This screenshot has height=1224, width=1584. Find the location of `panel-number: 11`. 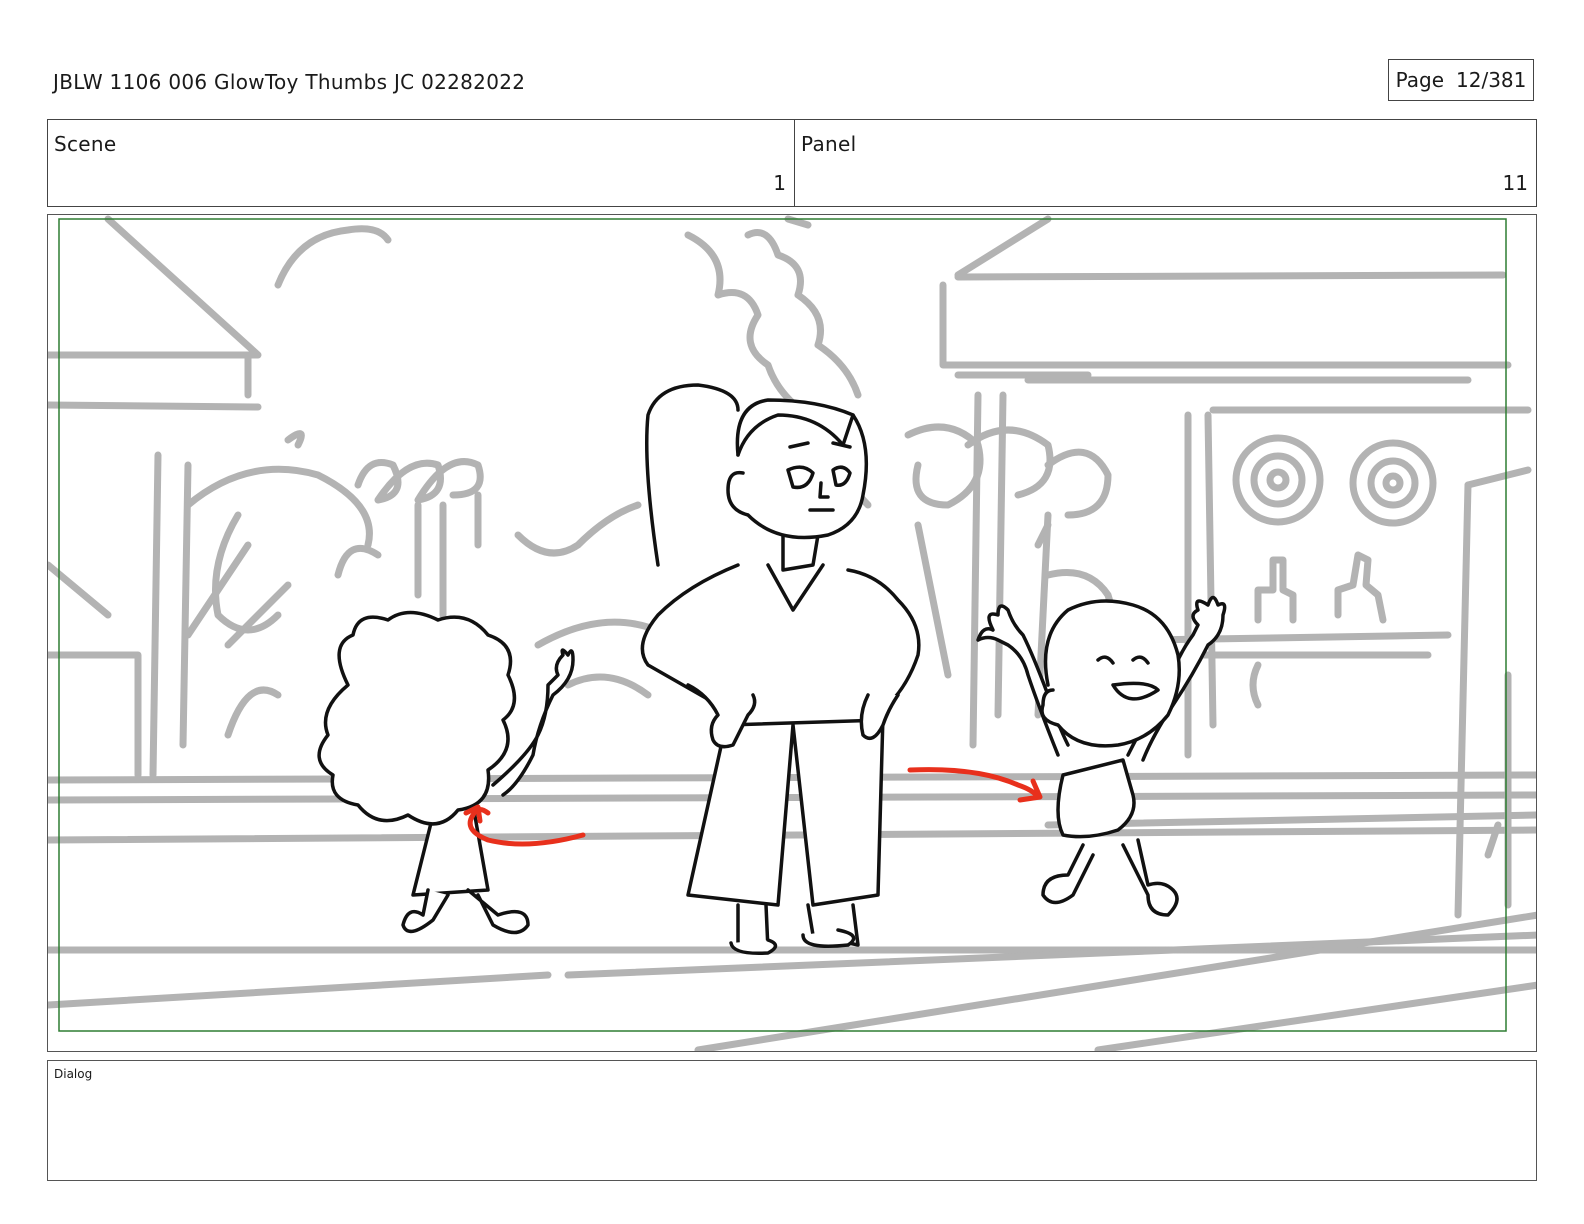

panel-number: 11 is located at coordinates (1515, 183).